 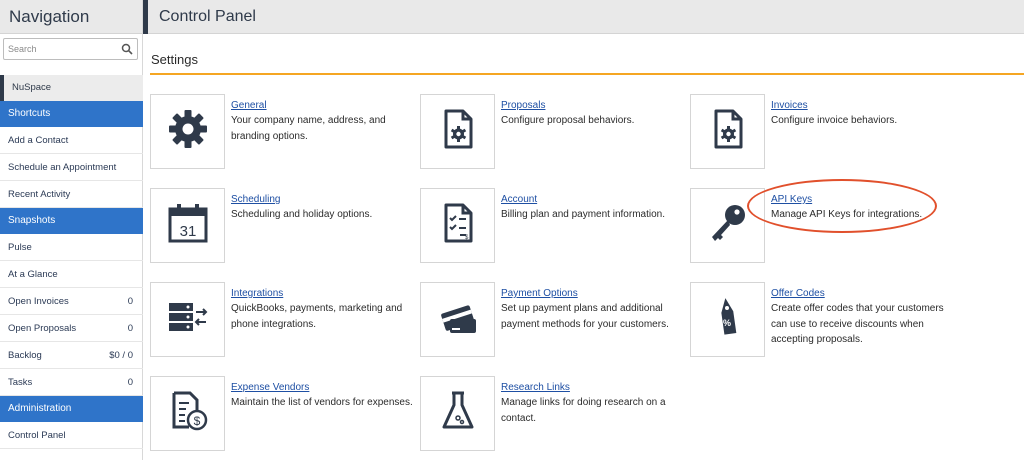 I want to click on price-tag-icon: %, so click(x=728, y=319).